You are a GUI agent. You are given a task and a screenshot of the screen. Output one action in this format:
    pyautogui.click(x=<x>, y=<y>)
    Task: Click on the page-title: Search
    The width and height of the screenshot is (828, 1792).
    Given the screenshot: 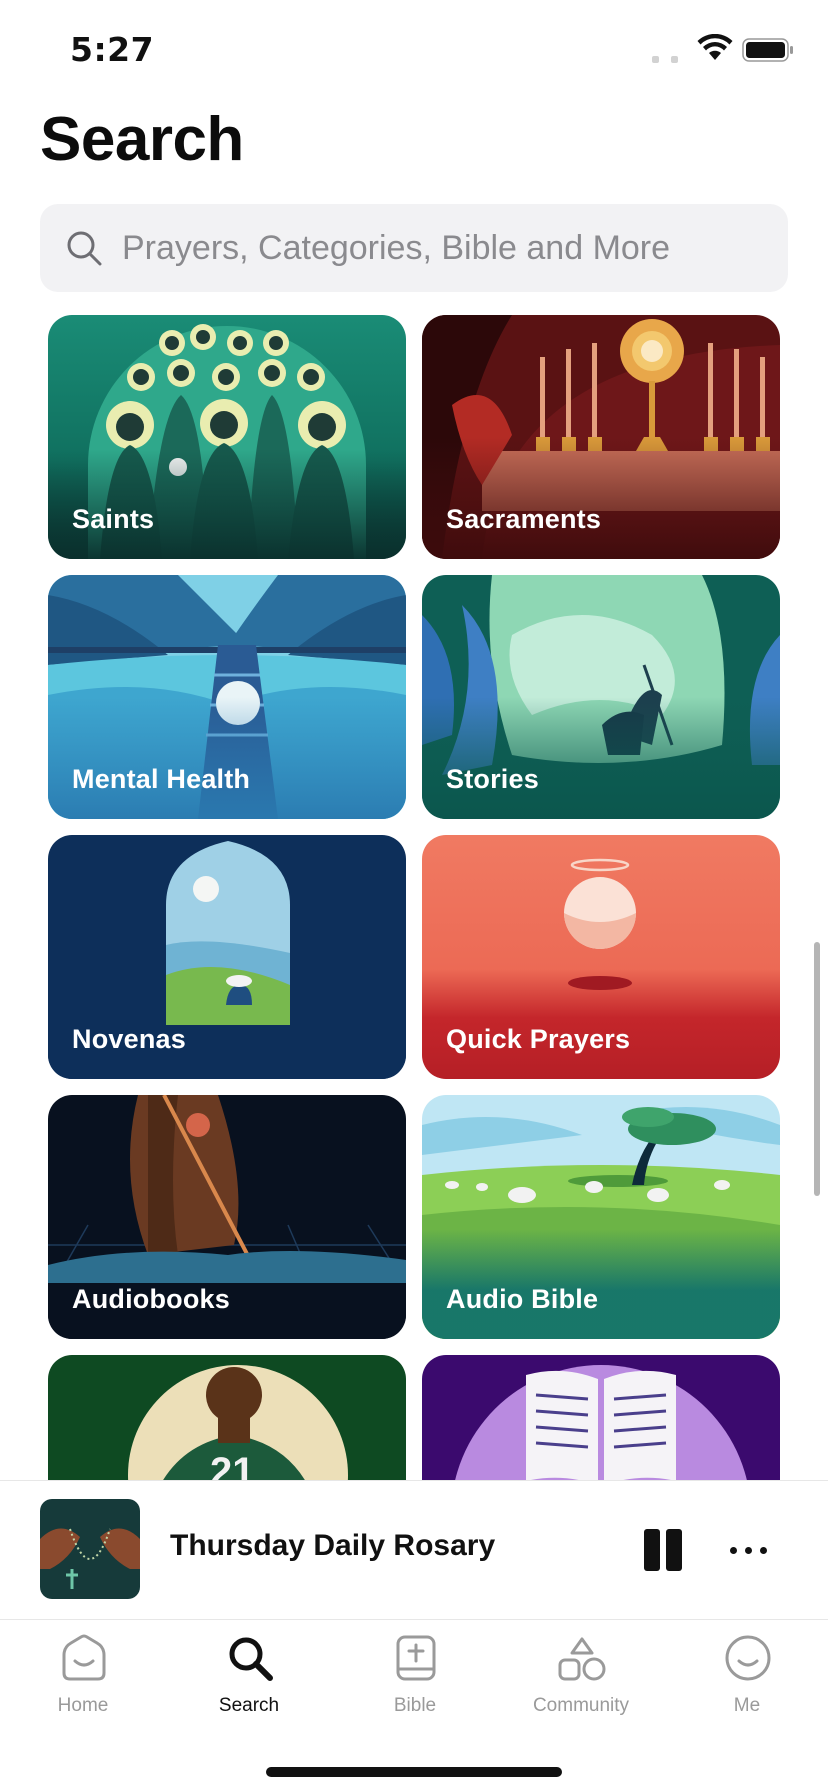 What is the action you would take?
    pyautogui.click(x=142, y=139)
    